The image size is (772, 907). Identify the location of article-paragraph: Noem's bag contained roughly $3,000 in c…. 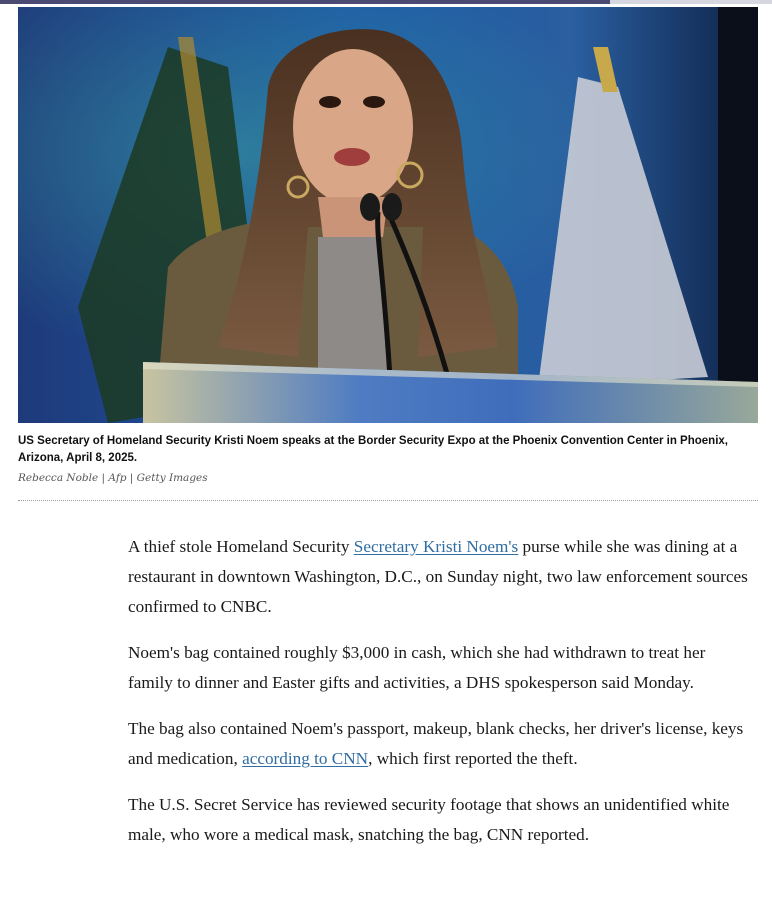
(417, 667).